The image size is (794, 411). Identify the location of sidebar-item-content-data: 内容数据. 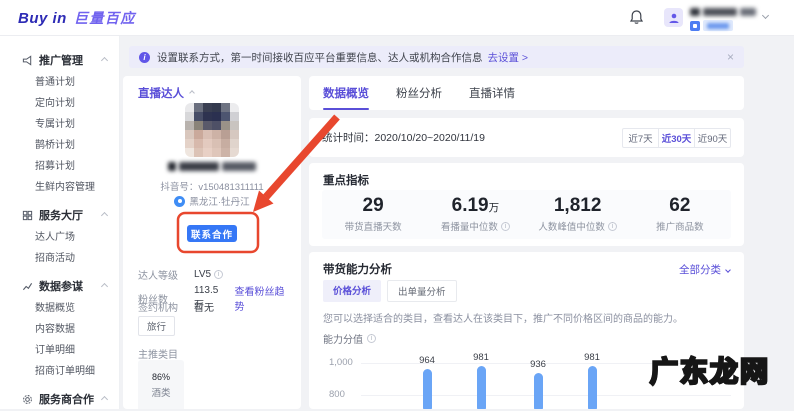
(59, 329).